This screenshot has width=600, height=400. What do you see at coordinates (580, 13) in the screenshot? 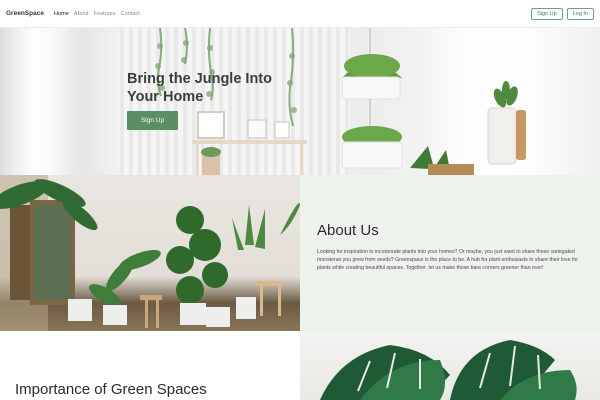
I see `nav-login-button: Log In` at bounding box center [580, 13].